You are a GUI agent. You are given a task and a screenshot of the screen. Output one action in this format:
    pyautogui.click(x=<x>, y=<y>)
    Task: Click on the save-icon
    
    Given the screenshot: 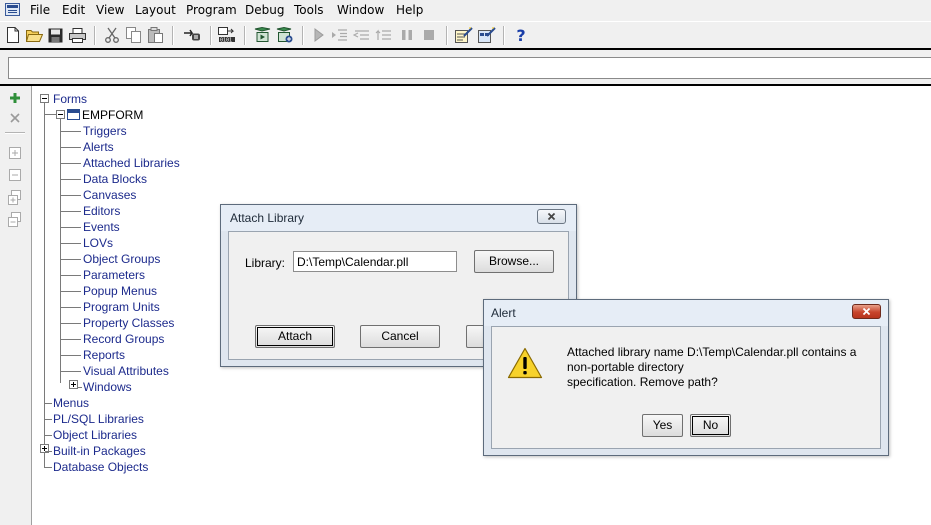 What is the action you would take?
    pyautogui.click(x=55, y=35)
    